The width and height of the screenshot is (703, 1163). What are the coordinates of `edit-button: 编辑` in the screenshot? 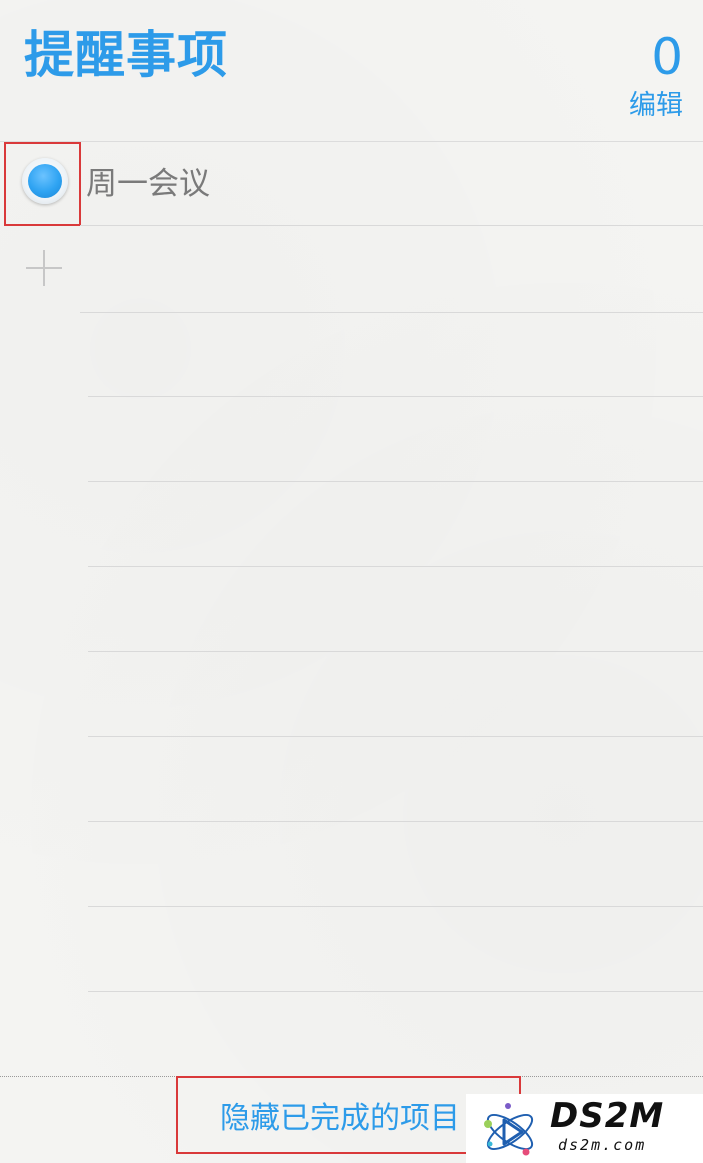 It's located at (656, 106).